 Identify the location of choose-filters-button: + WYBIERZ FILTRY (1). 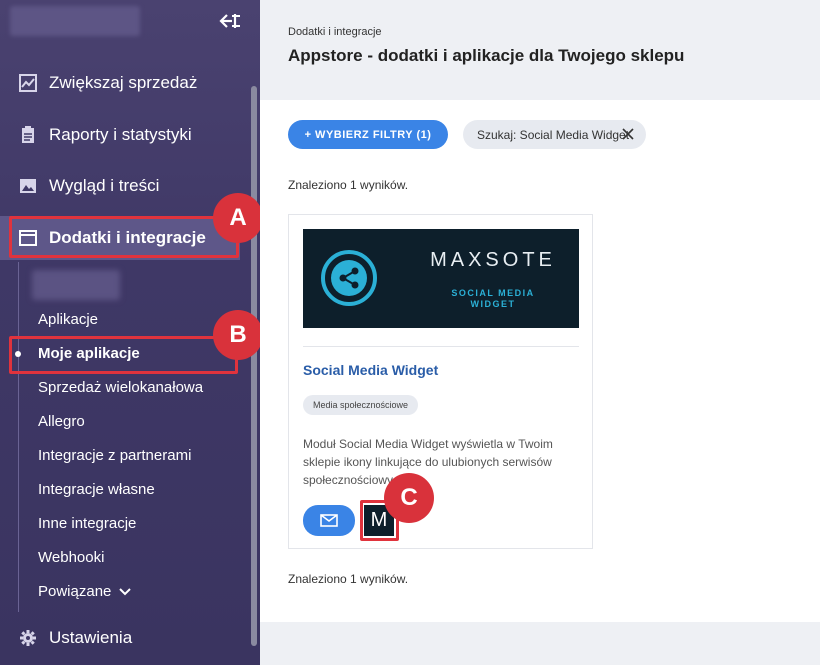
(368, 134).